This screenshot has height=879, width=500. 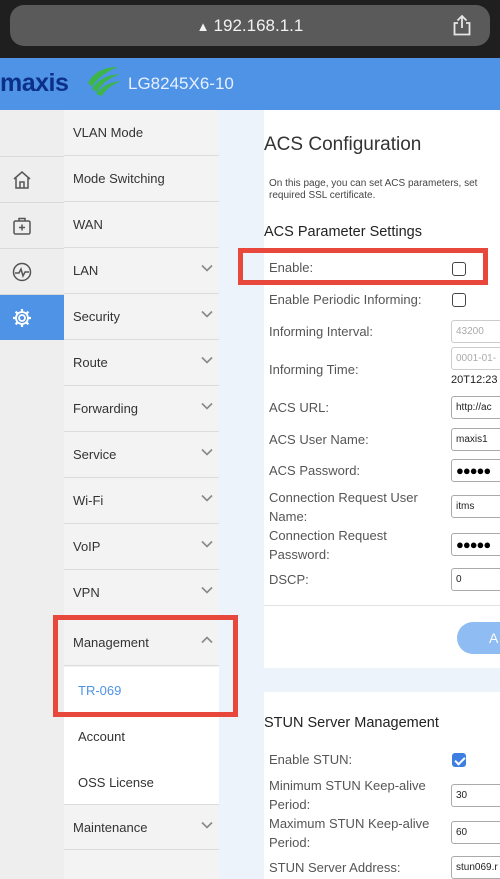 I want to click on divider, so click(x=382, y=605).